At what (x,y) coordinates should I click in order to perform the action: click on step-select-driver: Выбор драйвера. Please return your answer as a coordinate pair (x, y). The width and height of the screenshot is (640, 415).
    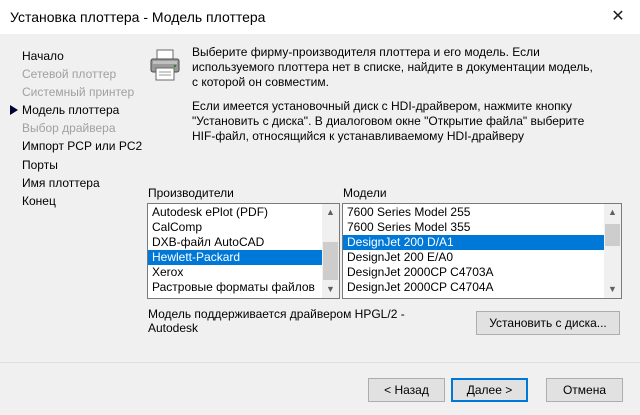
    Looking at the image, I should click on (69, 128).